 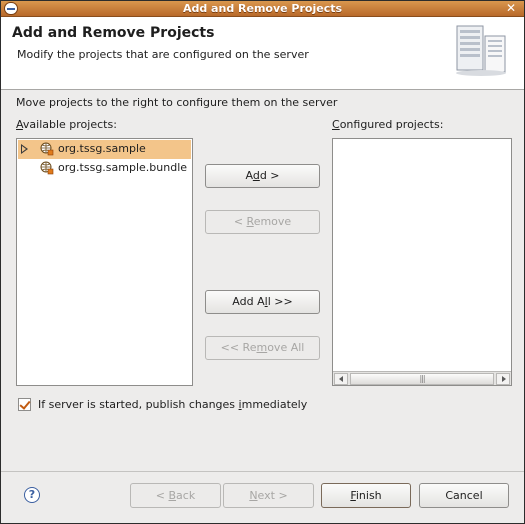 What do you see at coordinates (24, 149) in the screenshot?
I see `expand-arrow-icon` at bounding box center [24, 149].